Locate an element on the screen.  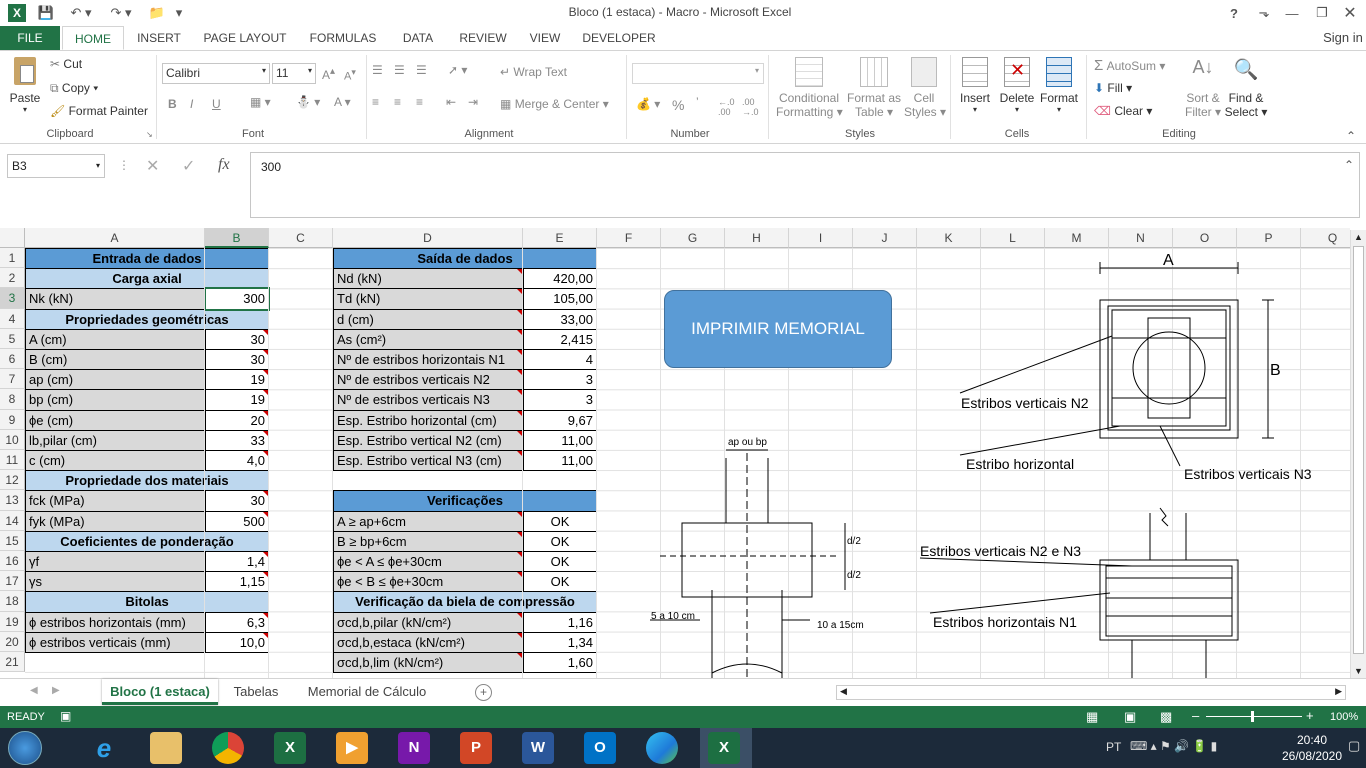
column-header: B is located at coordinates (237, 238).